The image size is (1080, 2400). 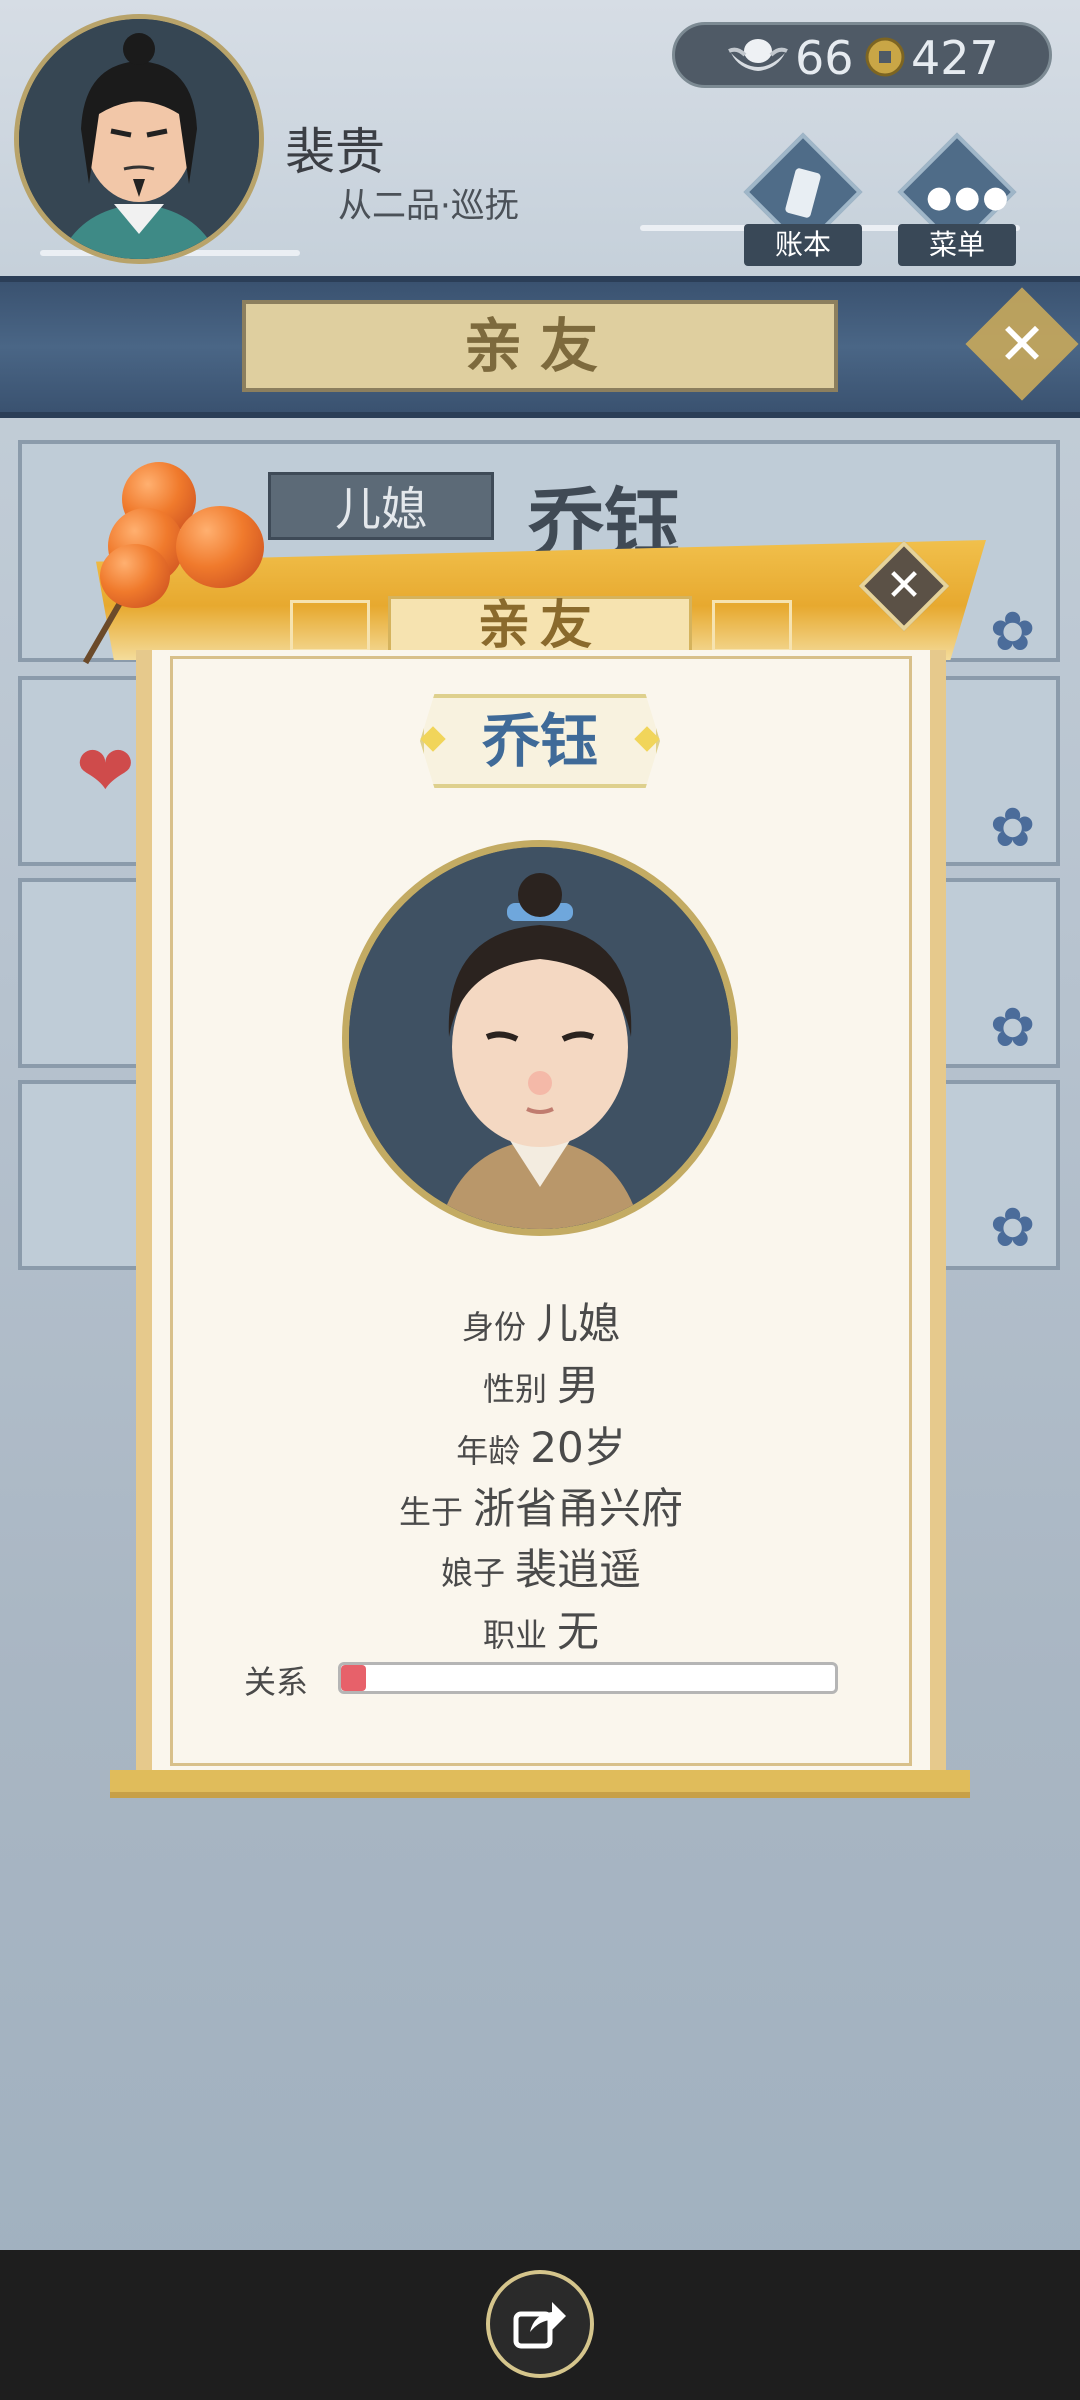 I want to click on field-label: 性别, so click(x=514, y=1389).